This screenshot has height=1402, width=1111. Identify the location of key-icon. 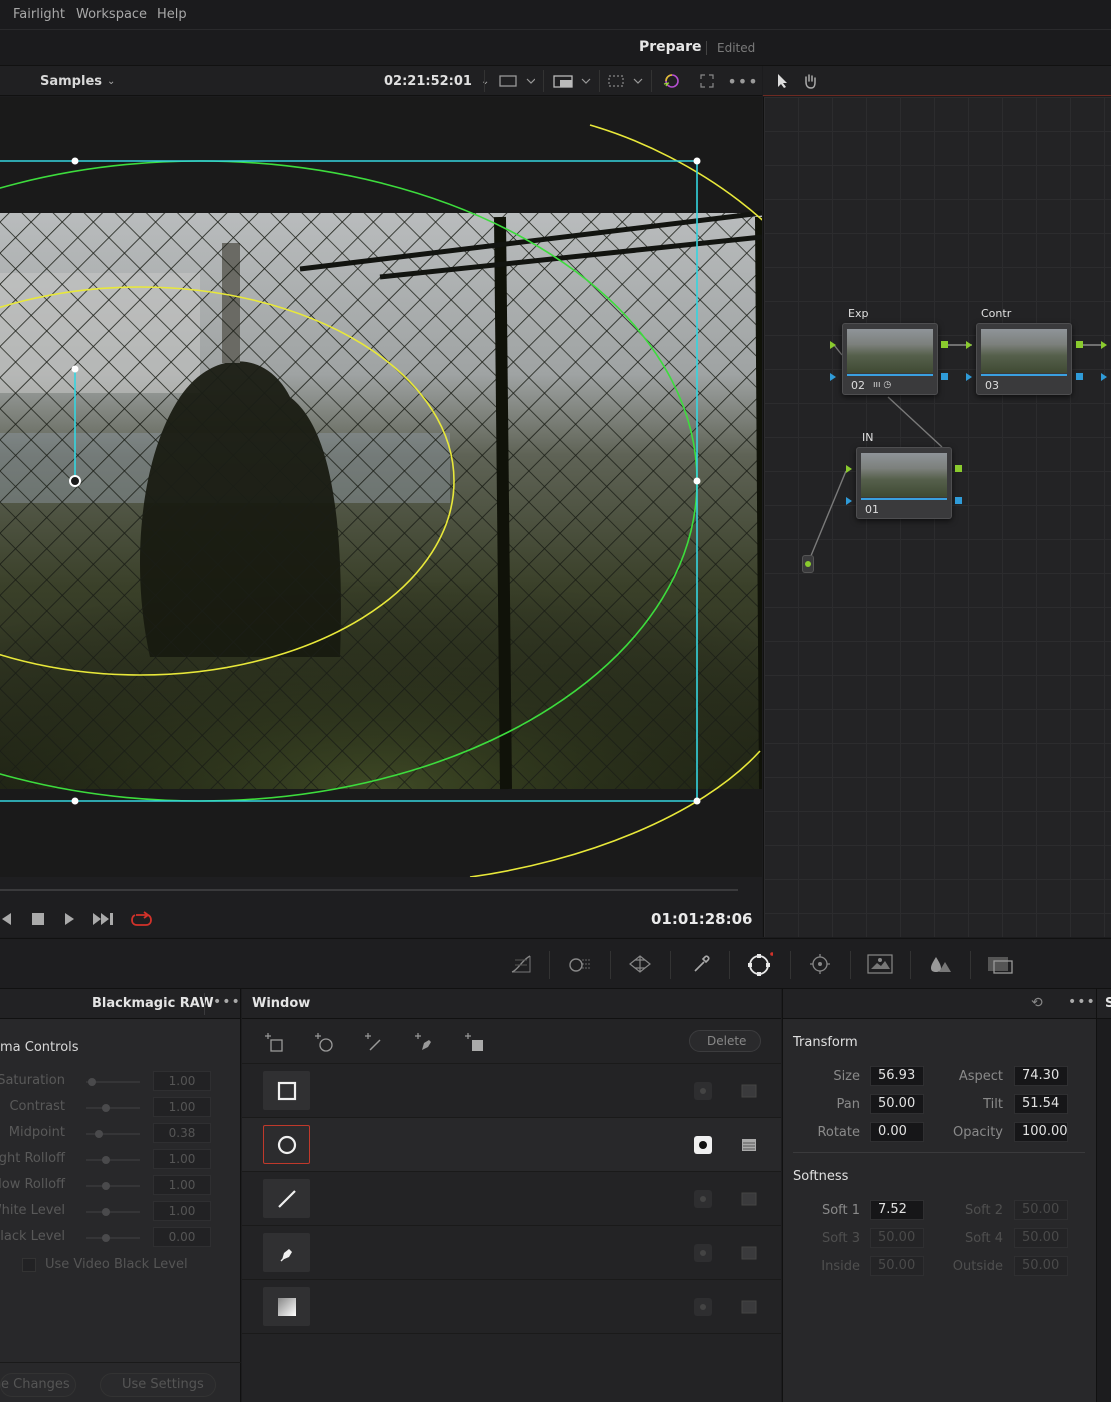
(941, 964).